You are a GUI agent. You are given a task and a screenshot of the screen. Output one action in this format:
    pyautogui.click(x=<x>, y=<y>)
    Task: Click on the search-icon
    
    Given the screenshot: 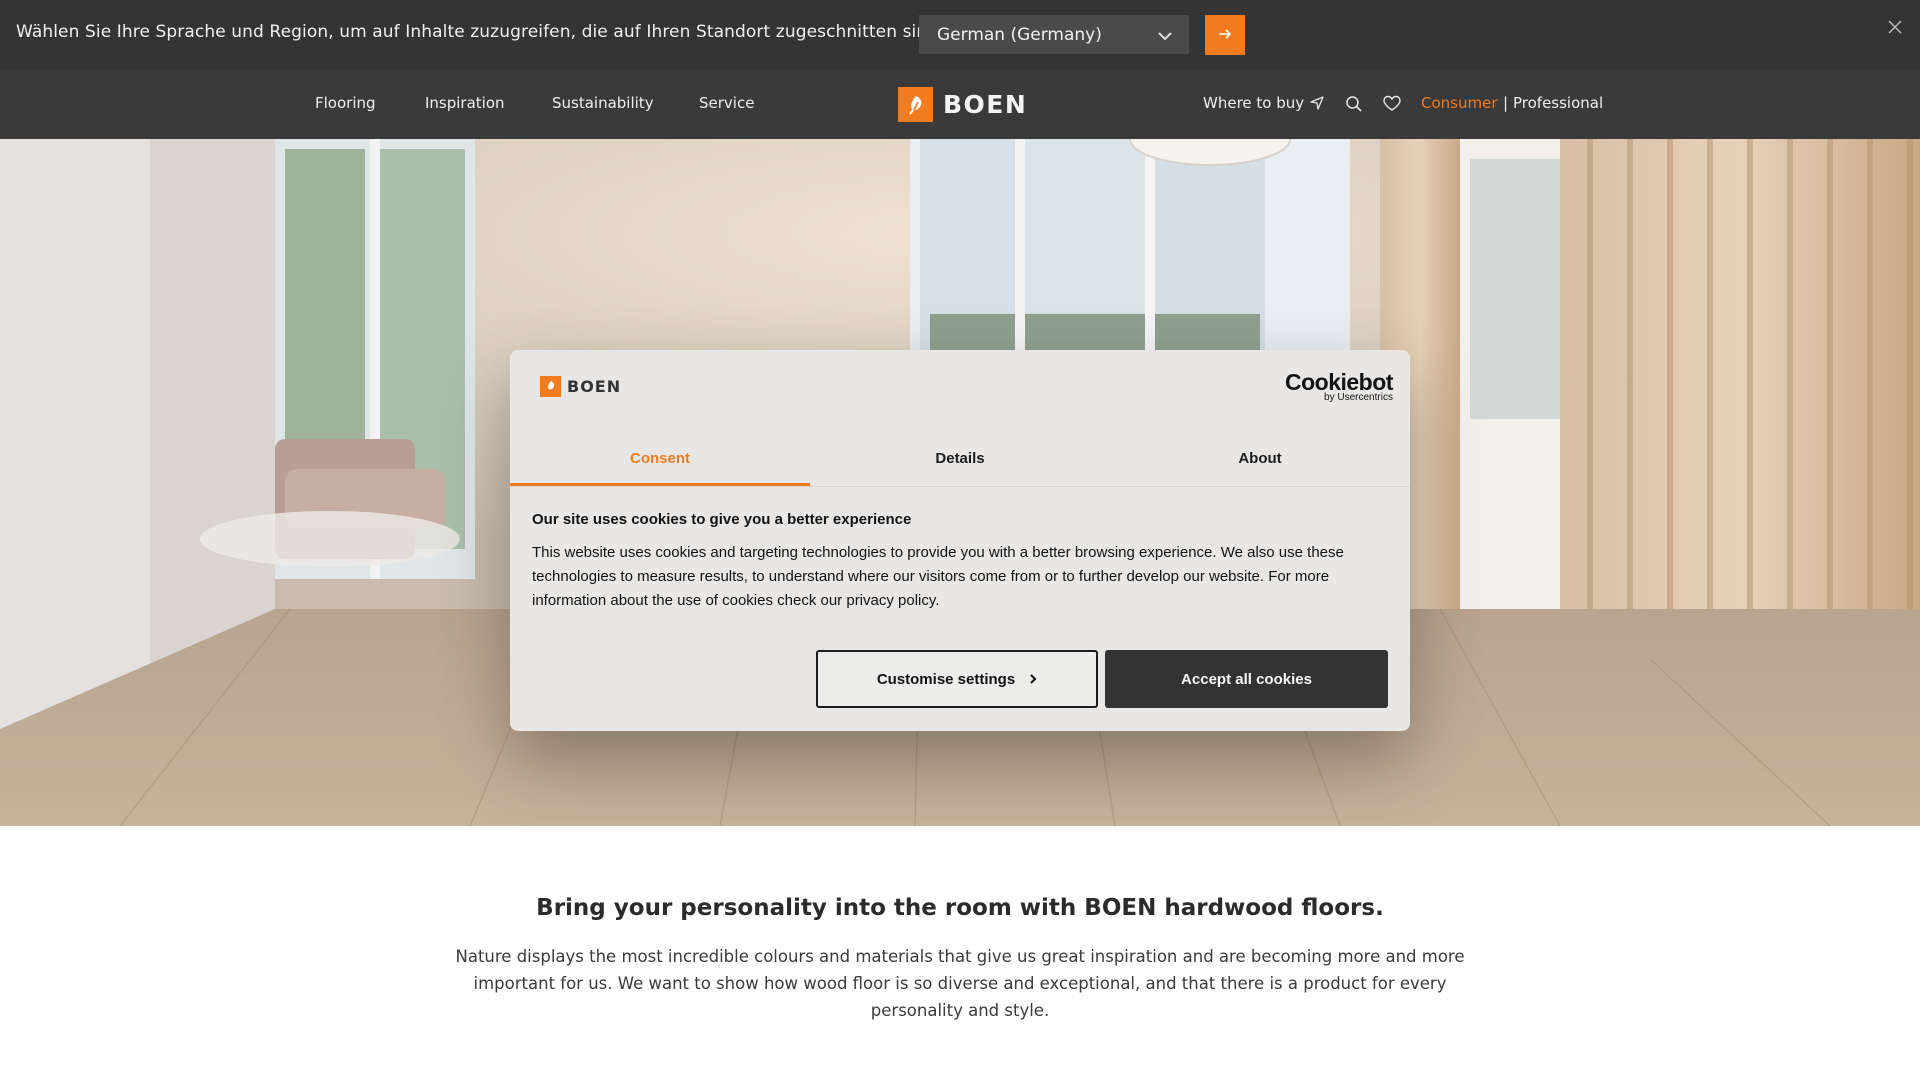 What is the action you would take?
    pyautogui.click(x=1354, y=104)
    